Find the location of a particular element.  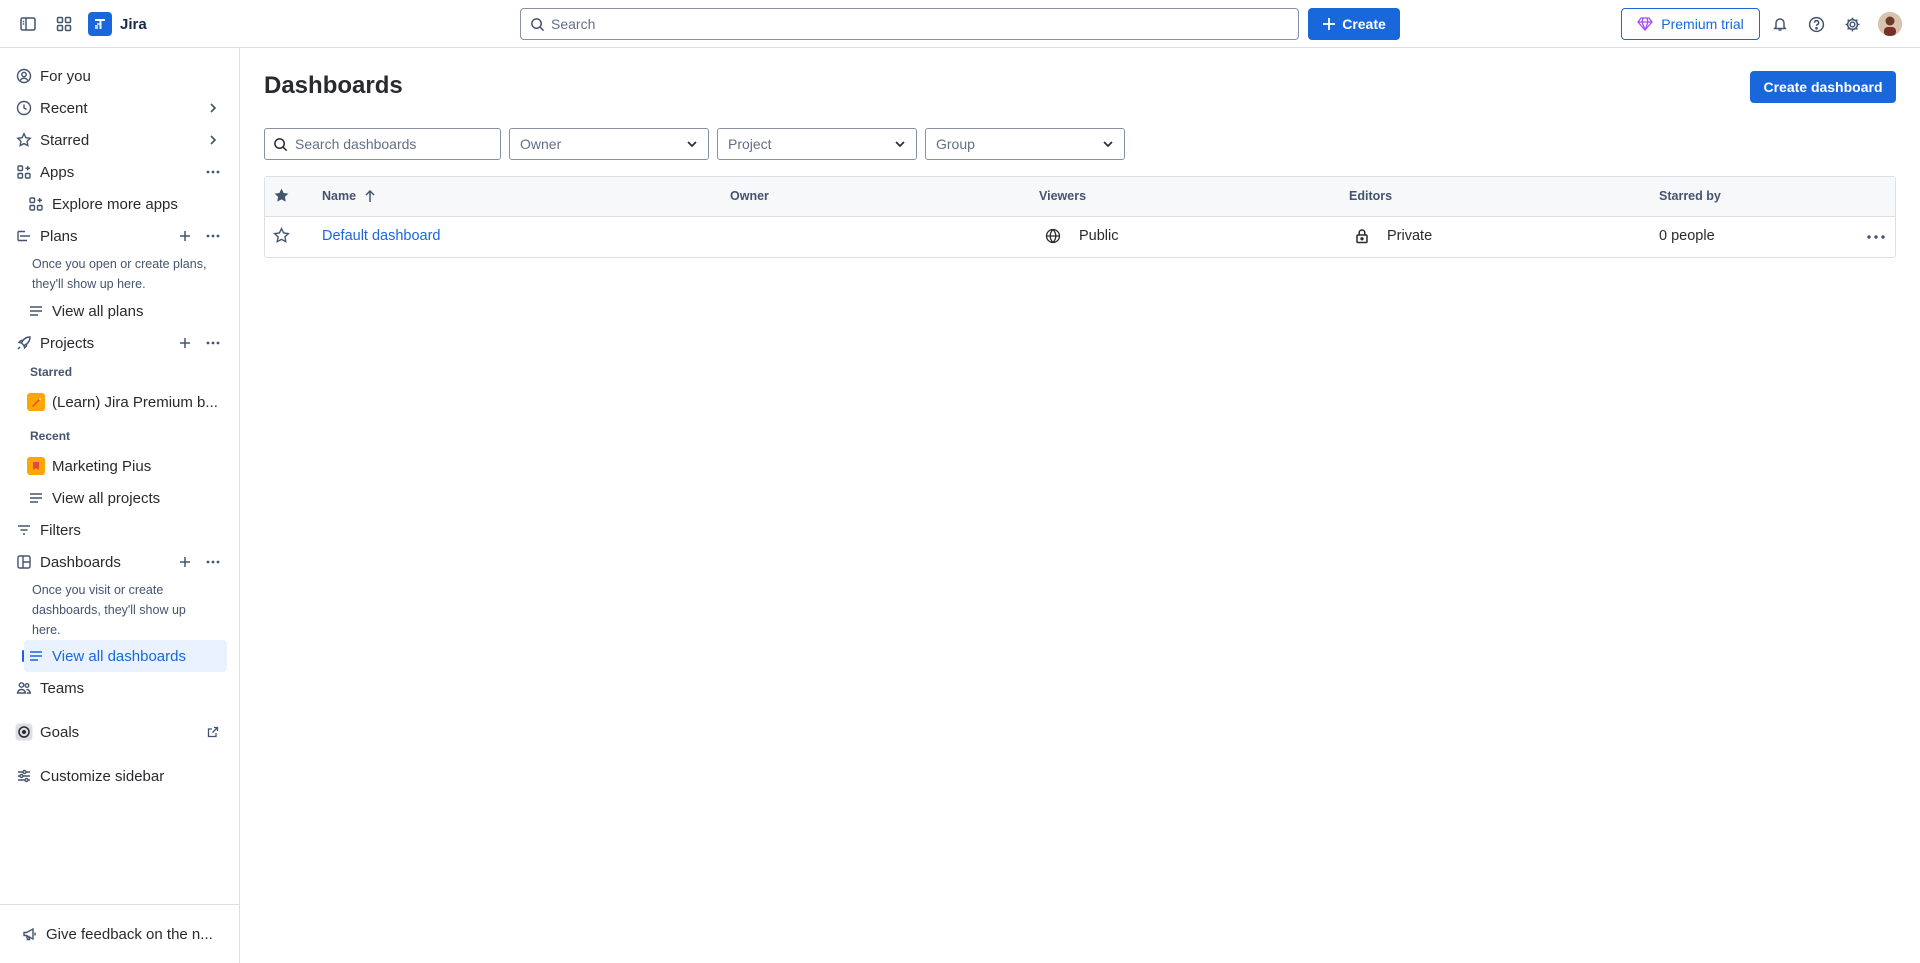

filter-icon is located at coordinates (24, 530).